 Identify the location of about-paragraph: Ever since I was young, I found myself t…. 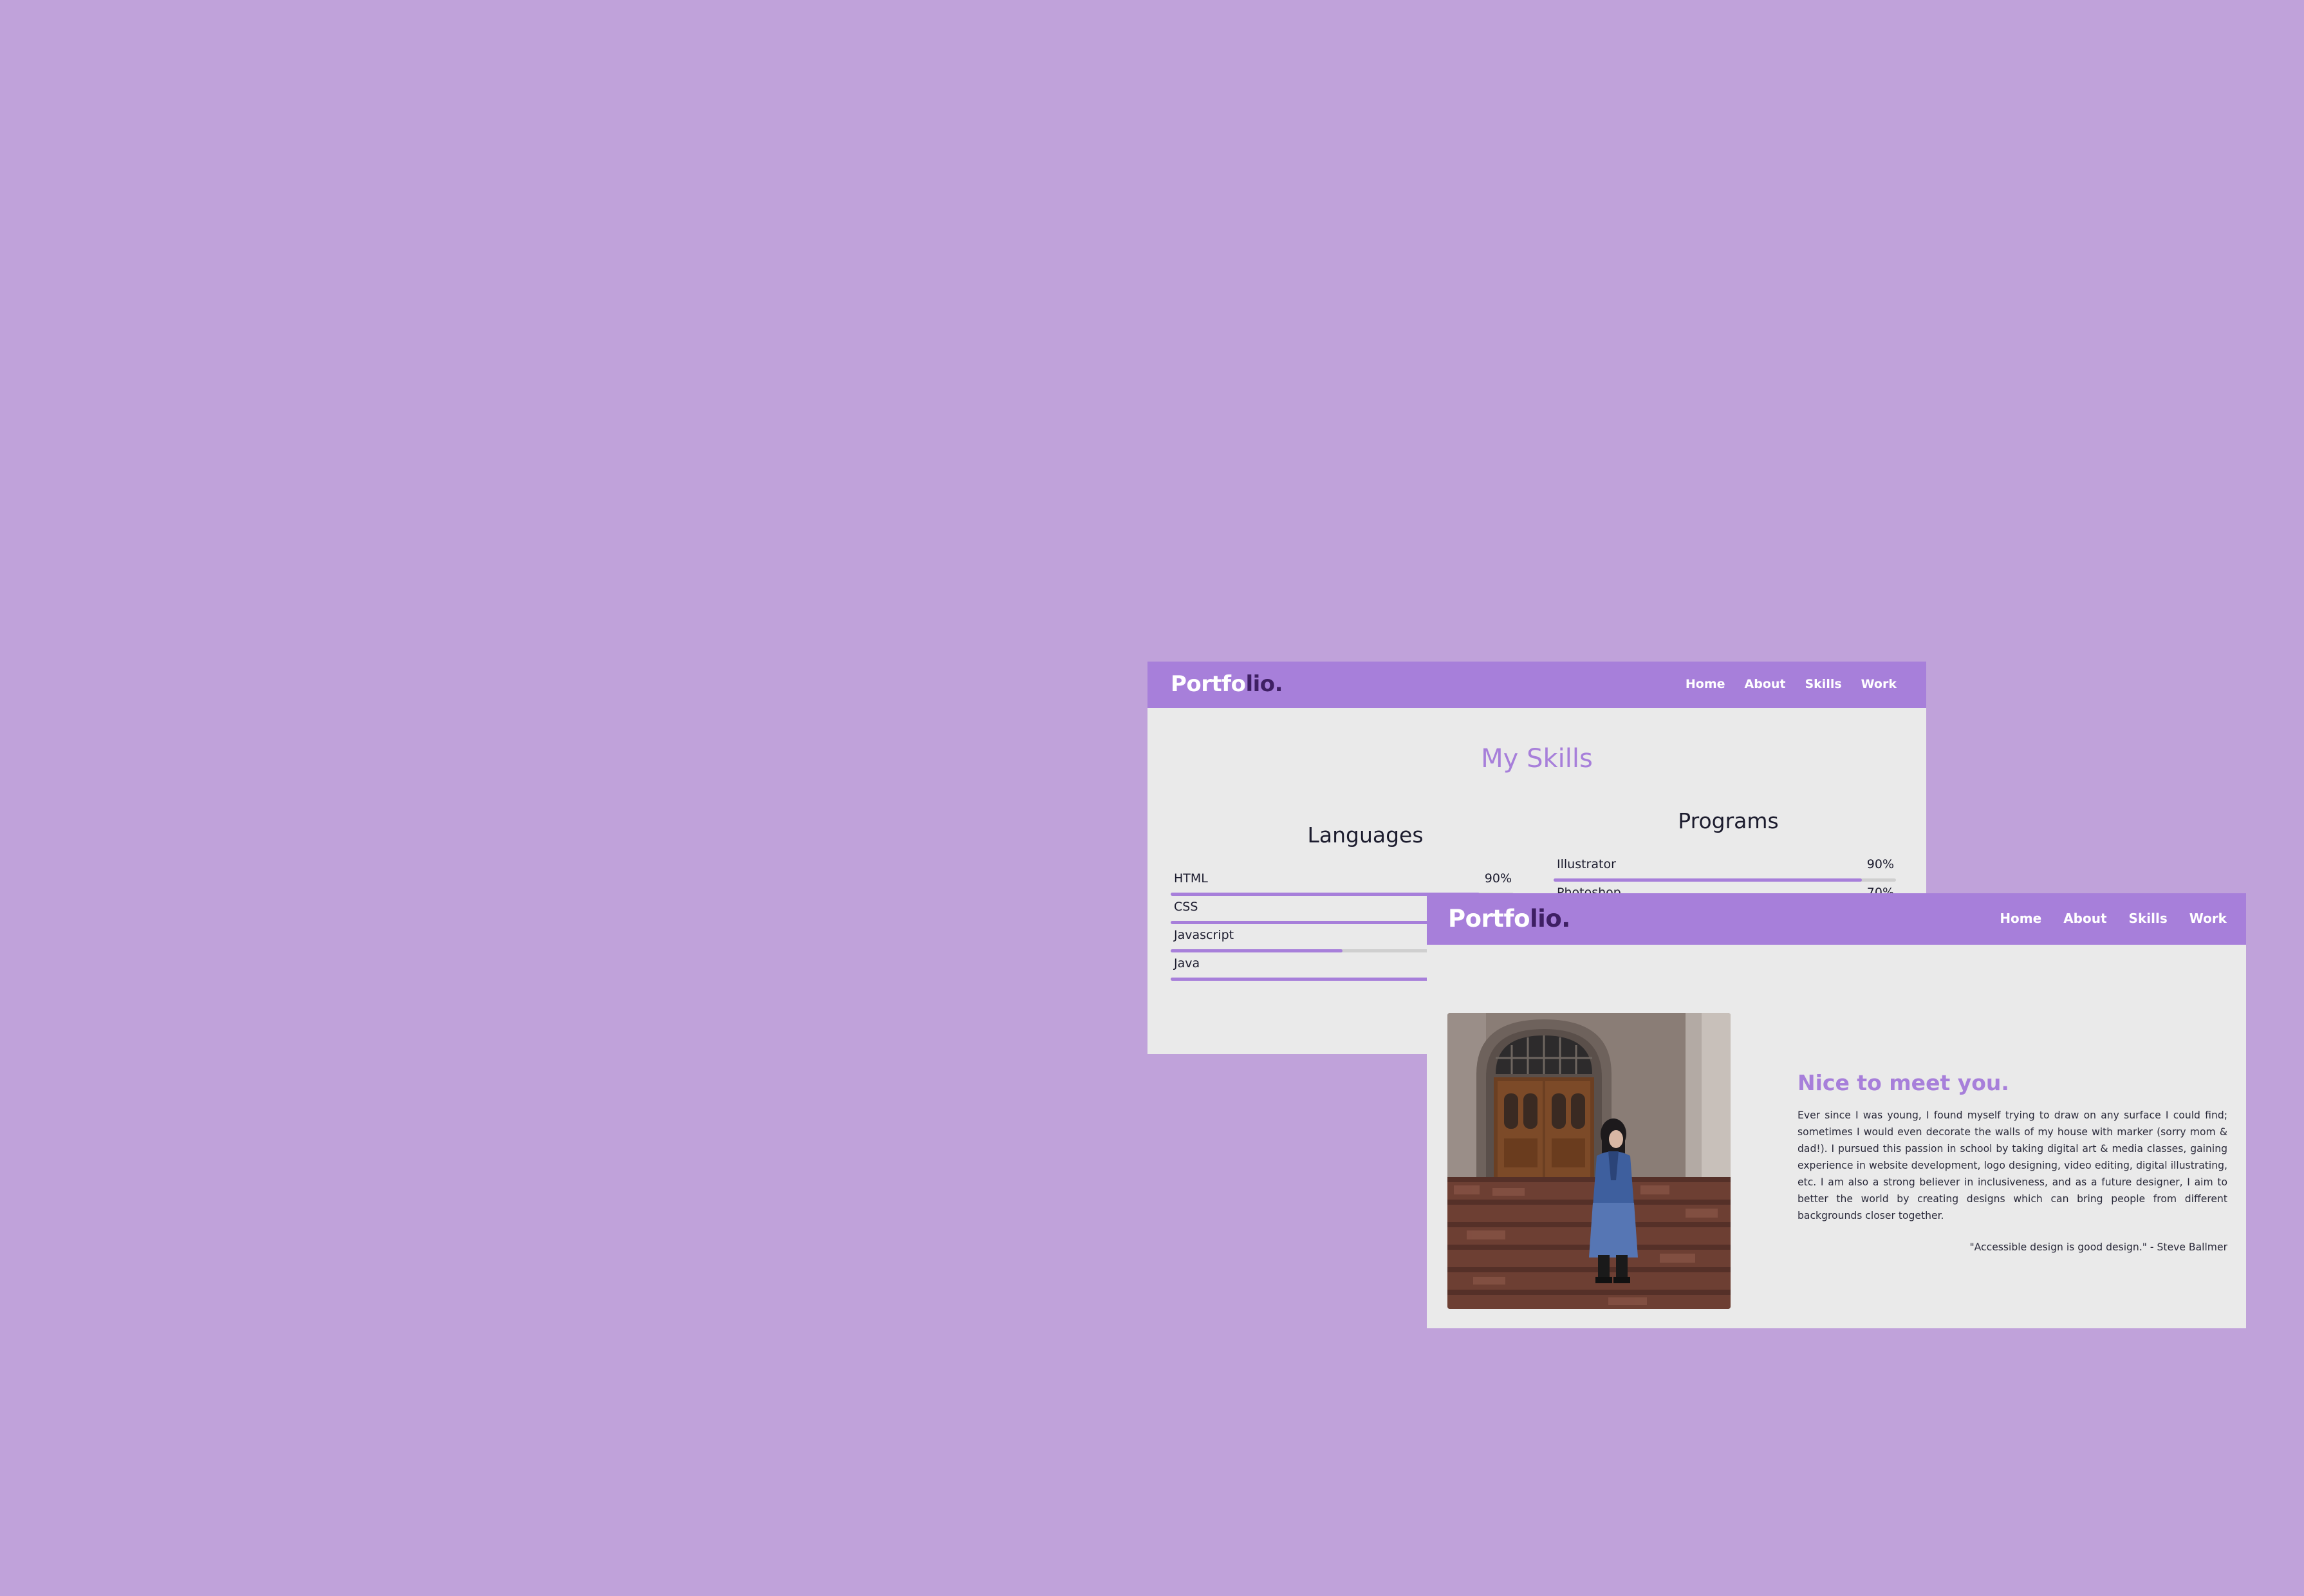
(2012, 1165).